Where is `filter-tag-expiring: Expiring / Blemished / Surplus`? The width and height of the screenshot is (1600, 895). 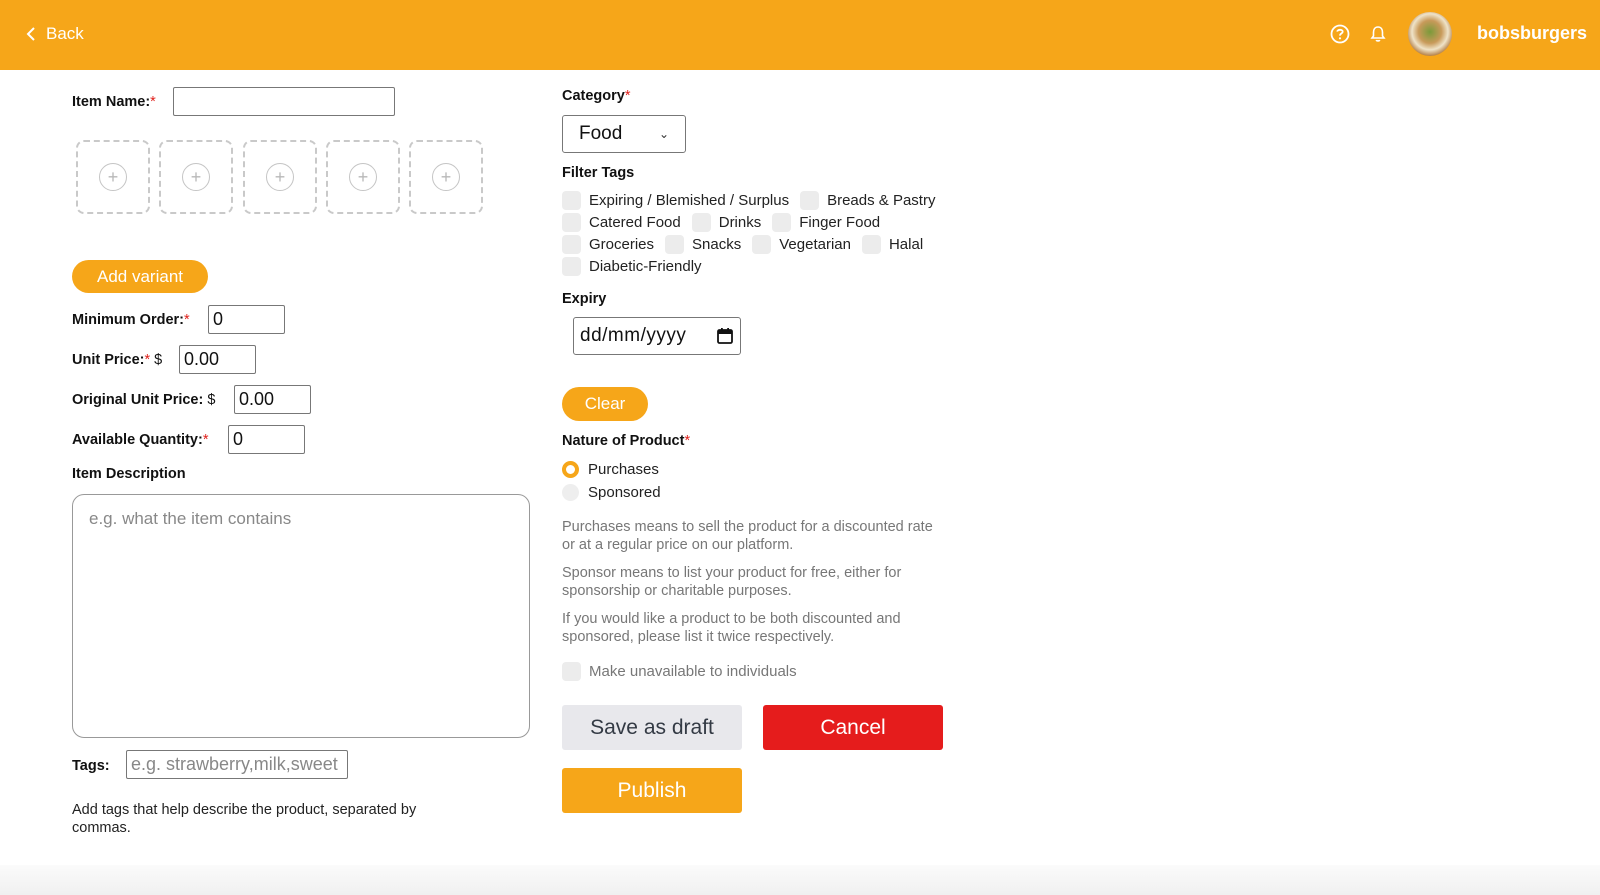
filter-tag-expiring: Expiring / Blemished / Surplus is located at coordinates (675, 200).